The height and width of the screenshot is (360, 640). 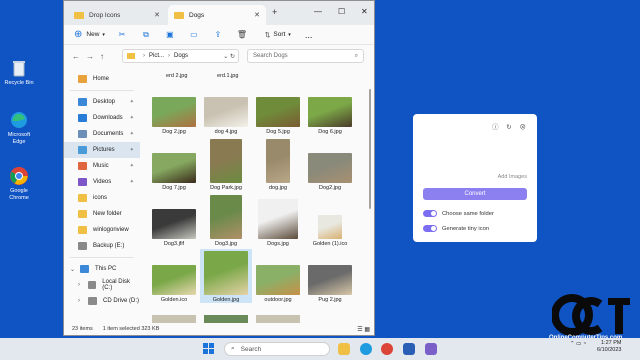 What do you see at coordinates (194, 35) in the screenshot?
I see `rename-icon: ▭` at bounding box center [194, 35].